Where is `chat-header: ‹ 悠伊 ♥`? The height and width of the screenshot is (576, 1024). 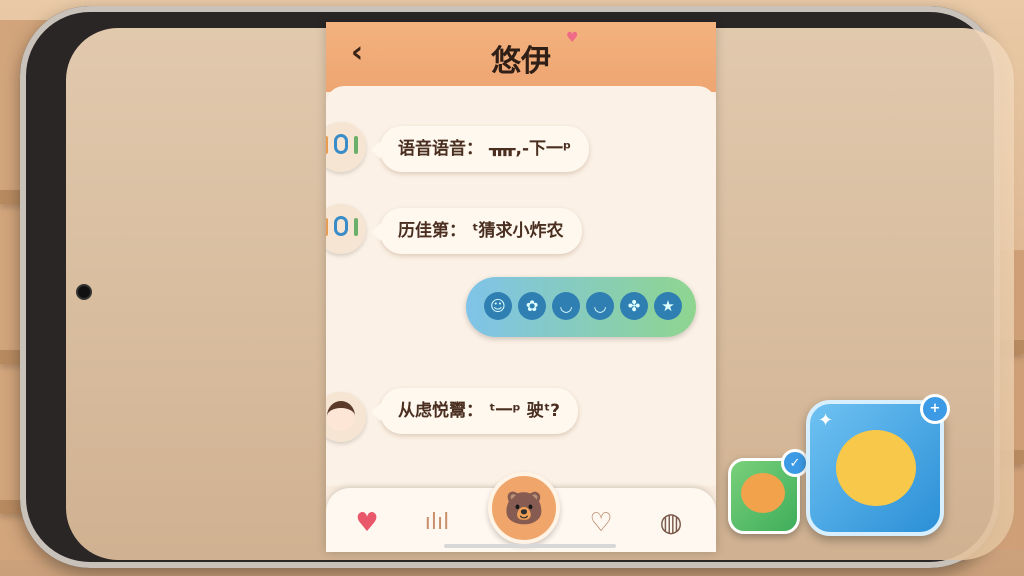 chat-header: ‹ 悠伊 ♥ is located at coordinates (521, 57).